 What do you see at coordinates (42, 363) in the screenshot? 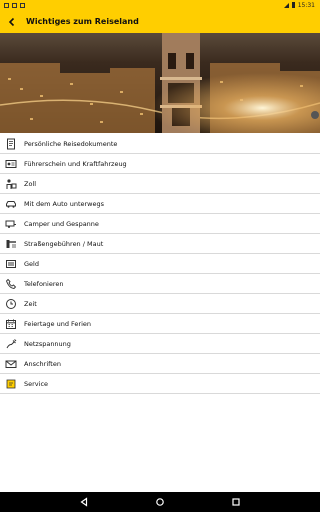
I see `list-item-label: Anschriften` at bounding box center [42, 363].